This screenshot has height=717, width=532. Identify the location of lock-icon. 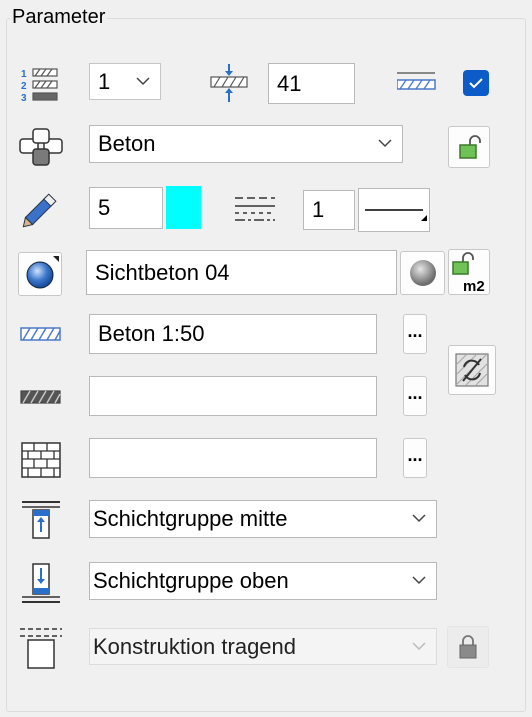
(468, 647).